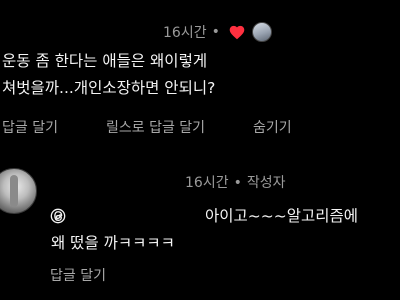 The width and height of the screenshot is (400, 300). I want to click on author-badge: 작성자, so click(266, 183).